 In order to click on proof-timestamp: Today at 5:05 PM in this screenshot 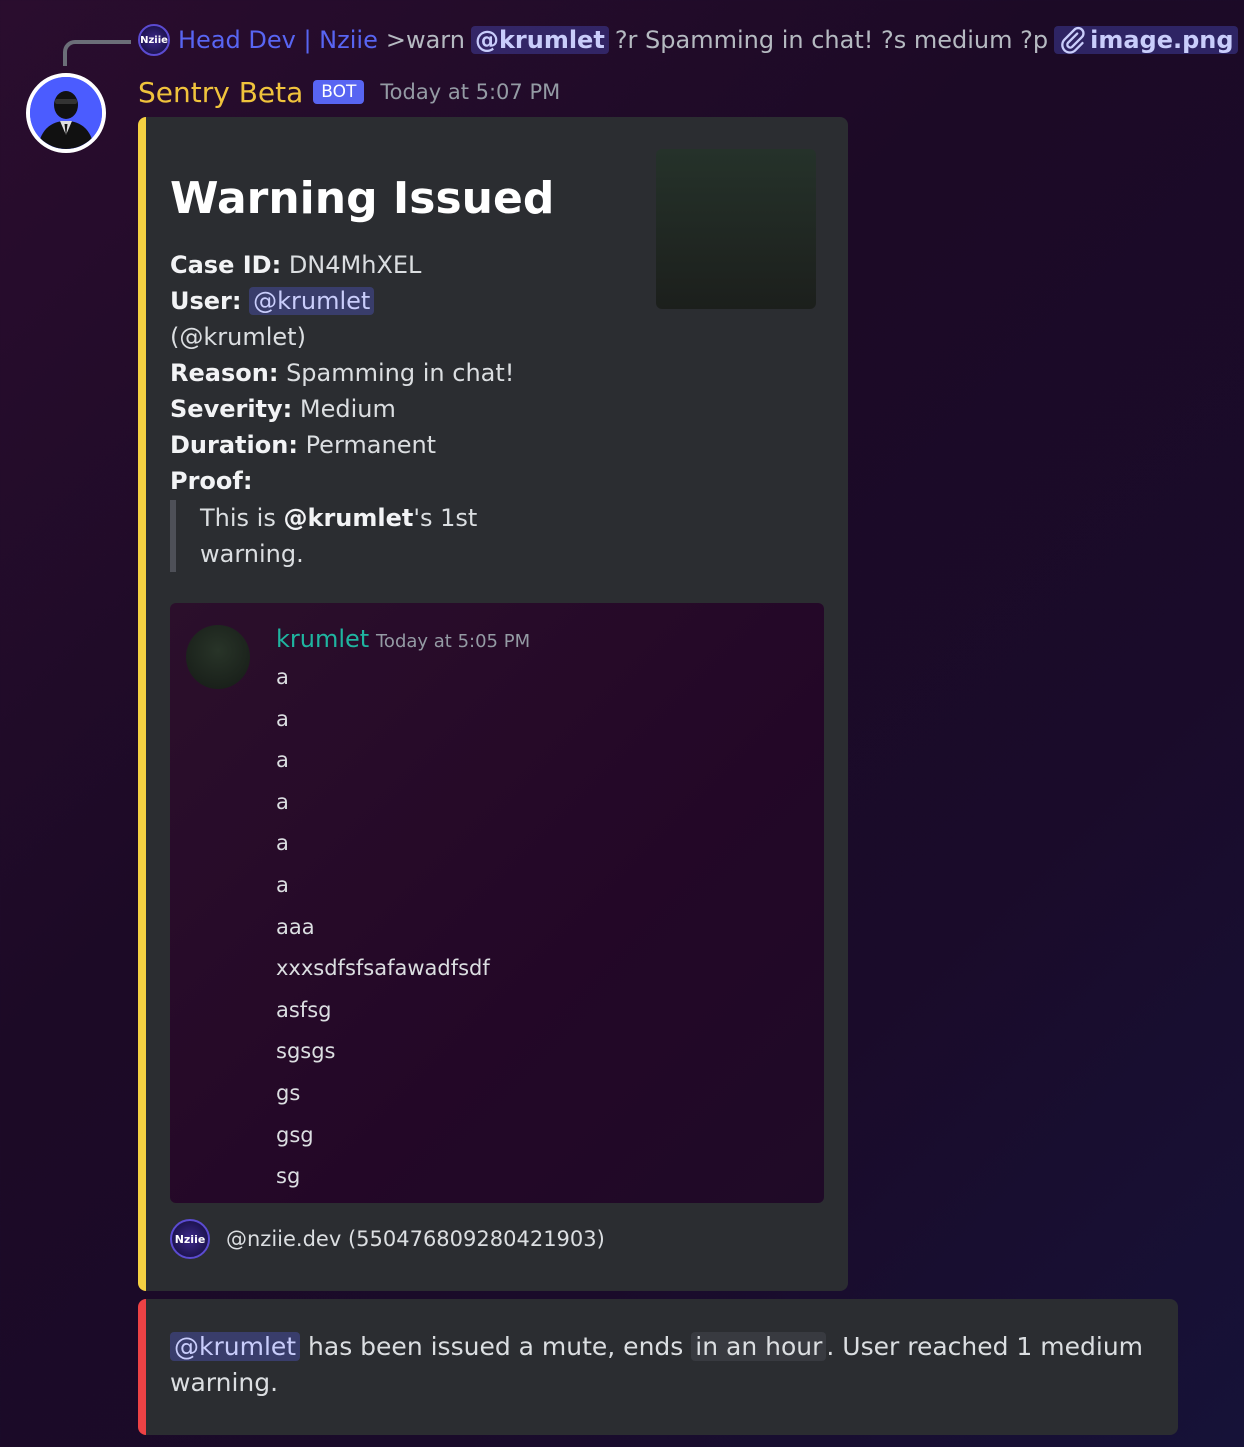, I will do `click(453, 641)`.